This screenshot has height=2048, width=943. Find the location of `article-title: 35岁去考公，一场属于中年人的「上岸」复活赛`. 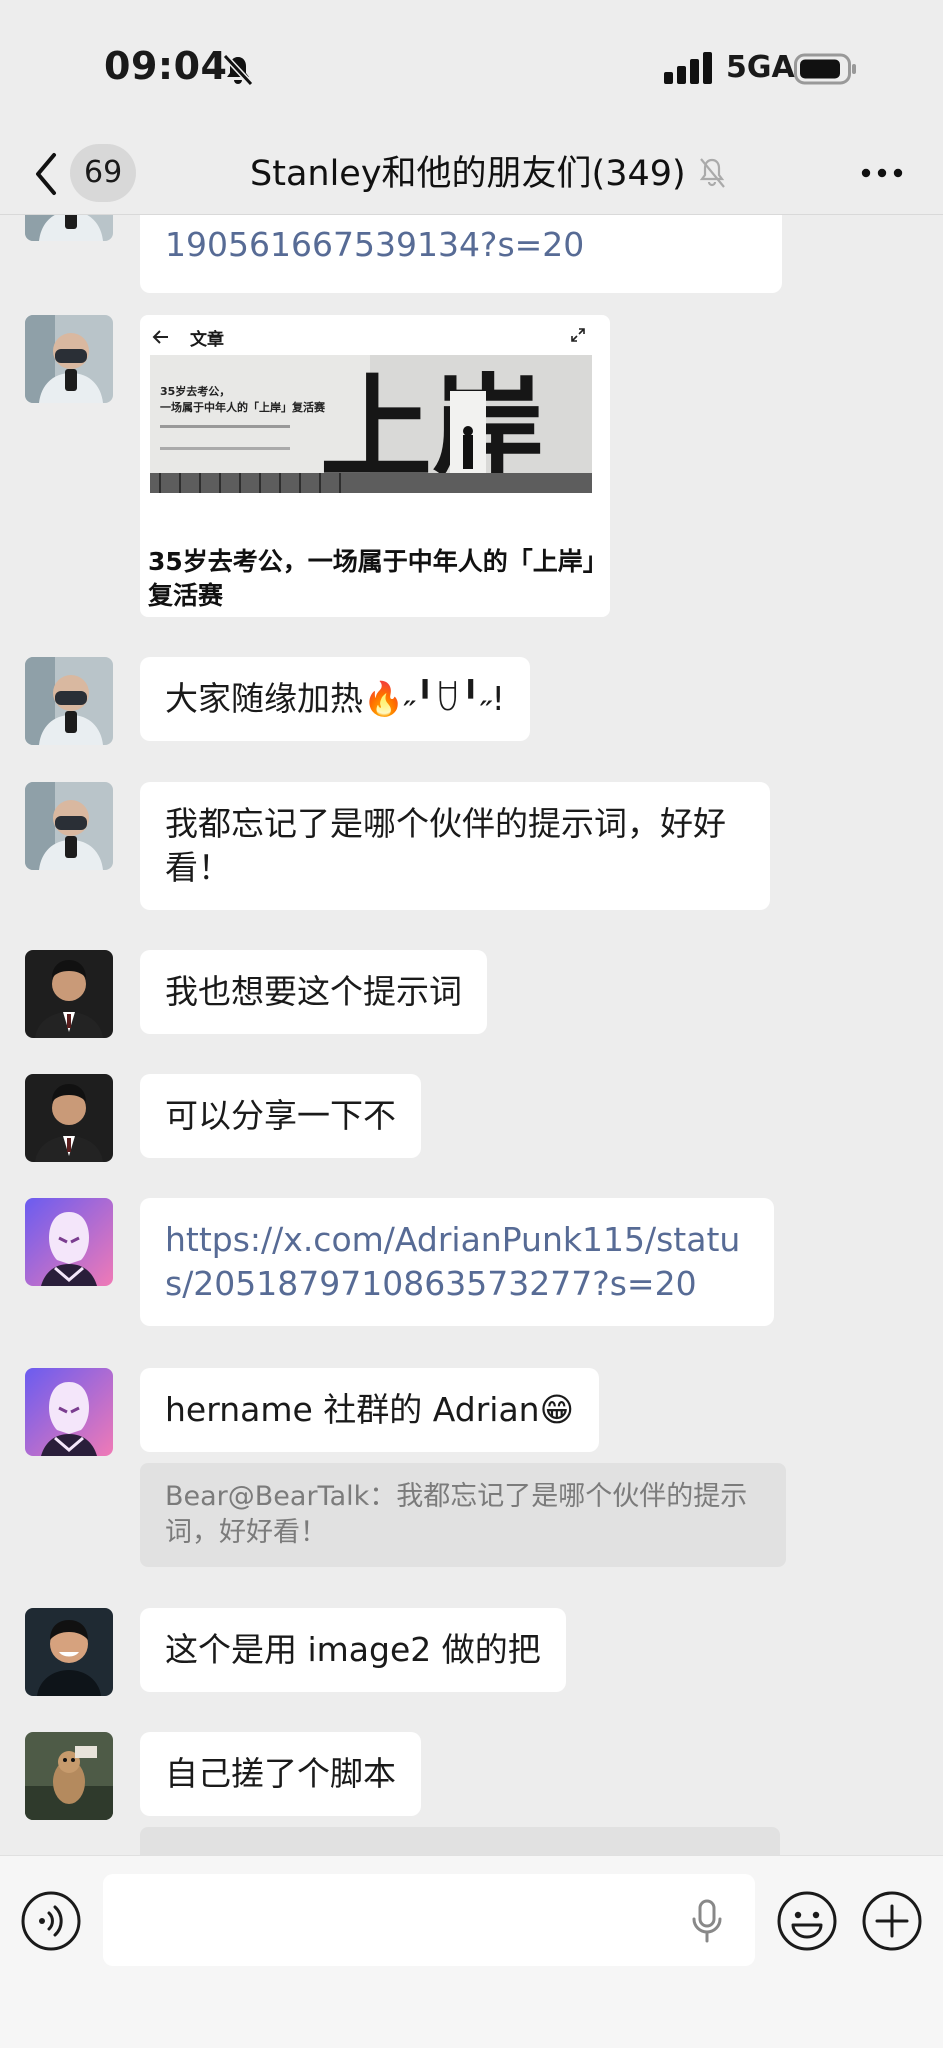

article-title: 35岁去考公，一场属于中年人的「上岸」复活赛 is located at coordinates (373, 579).